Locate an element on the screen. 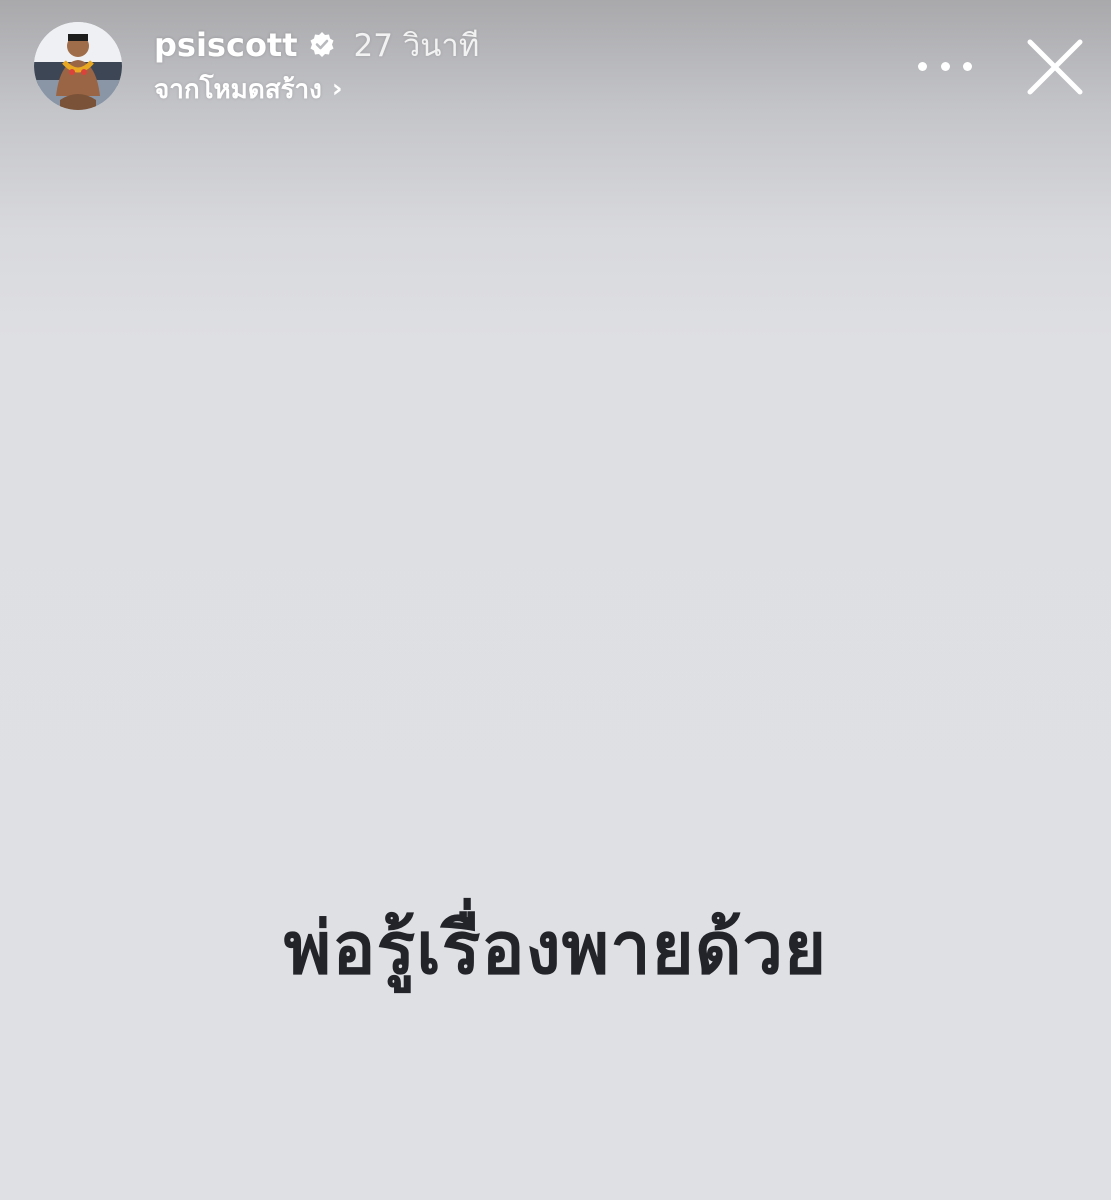  verified-badge-icon is located at coordinates (322, 45).